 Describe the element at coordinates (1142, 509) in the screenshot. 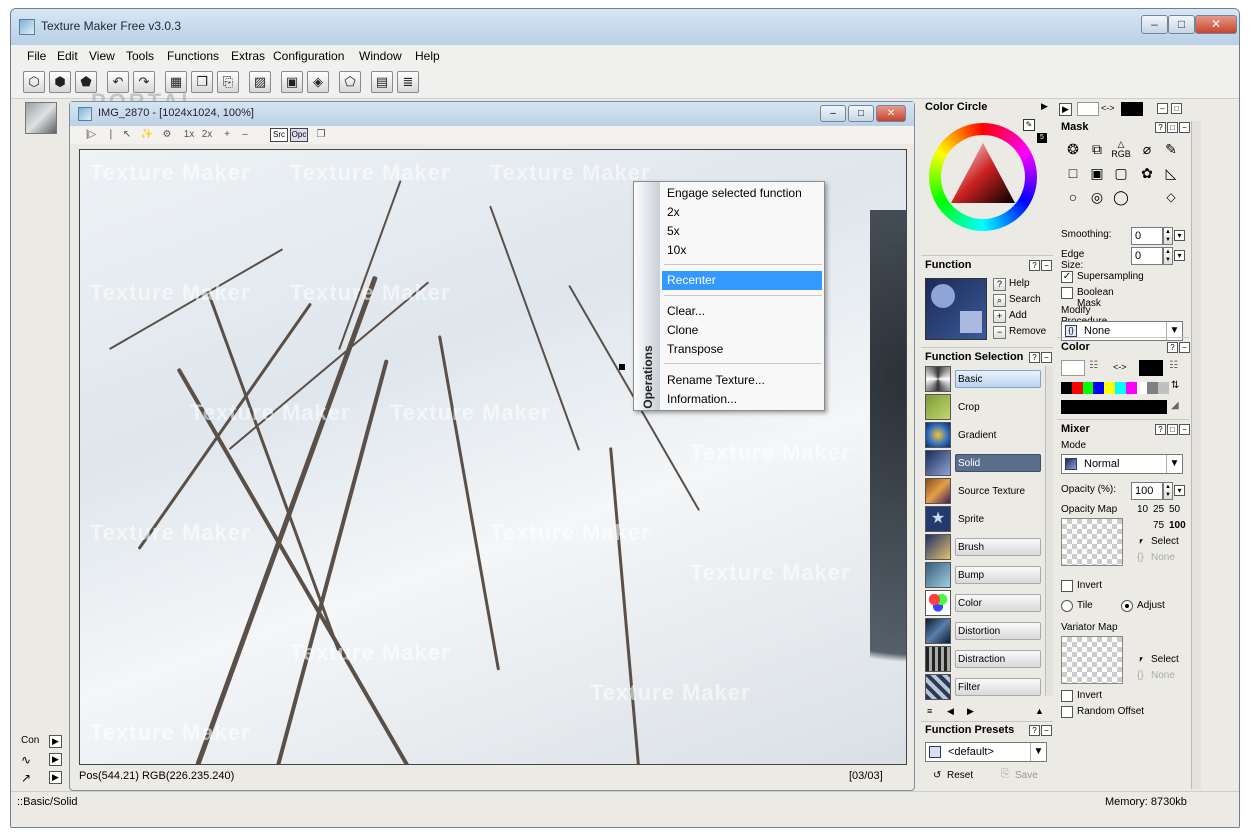

I see `opacity-preset-10: 10` at that location.